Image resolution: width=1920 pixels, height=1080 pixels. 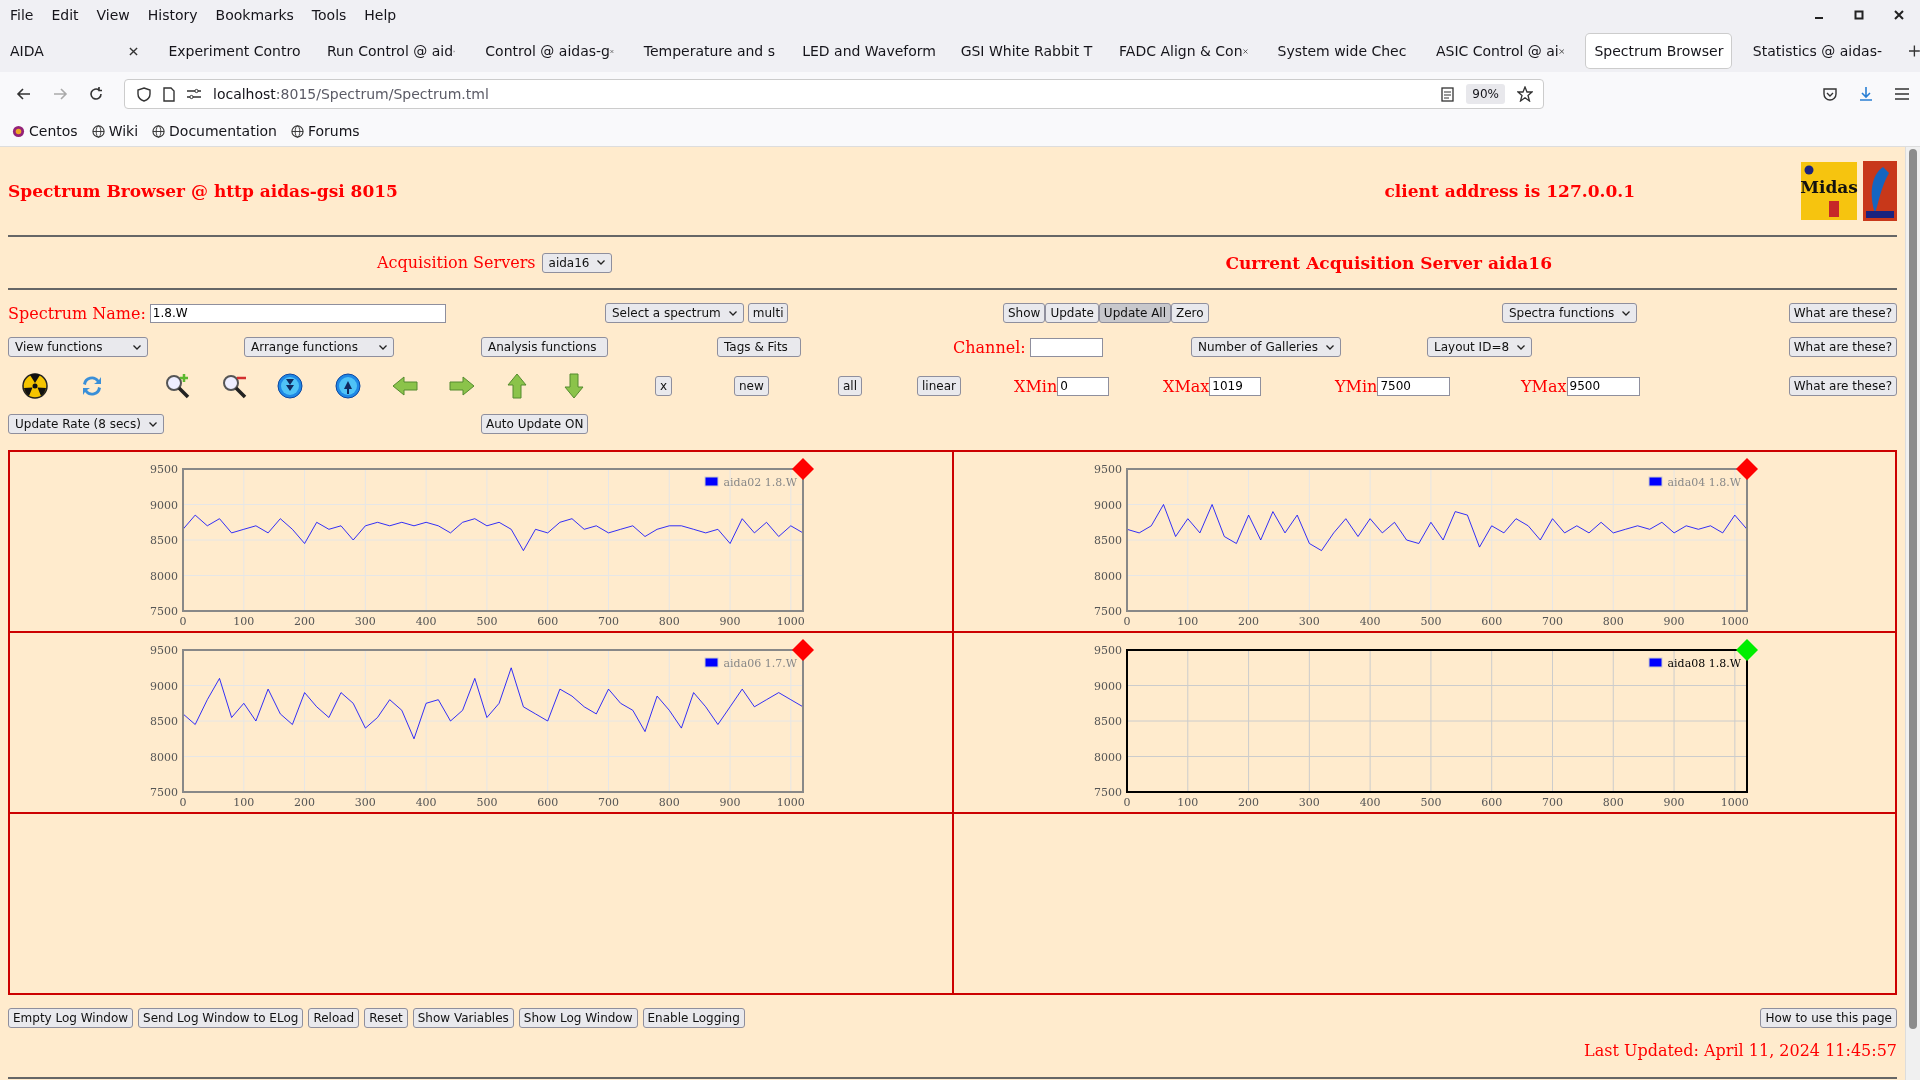 What do you see at coordinates (386, 1018) in the screenshot?
I see `log-button: Reset` at bounding box center [386, 1018].